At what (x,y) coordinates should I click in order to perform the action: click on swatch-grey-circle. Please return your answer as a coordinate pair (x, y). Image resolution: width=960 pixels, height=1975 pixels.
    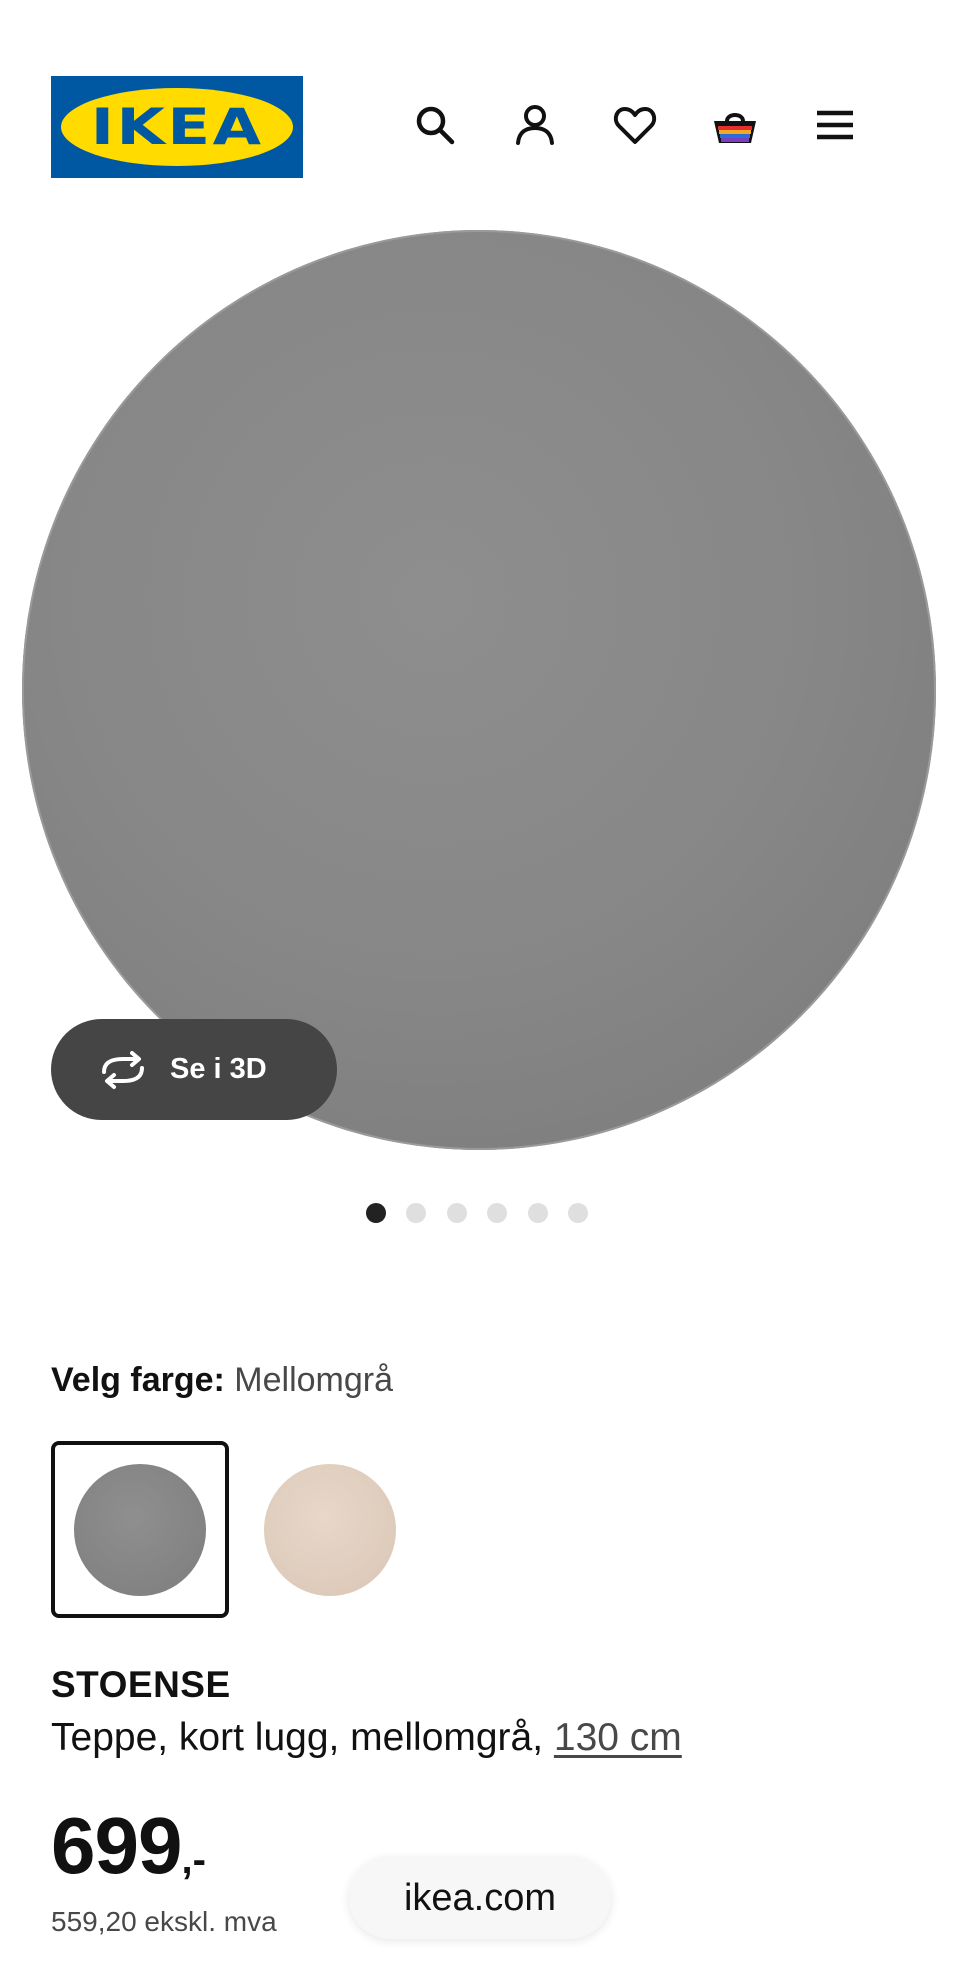
    Looking at the image, I should click on (140, 1530).